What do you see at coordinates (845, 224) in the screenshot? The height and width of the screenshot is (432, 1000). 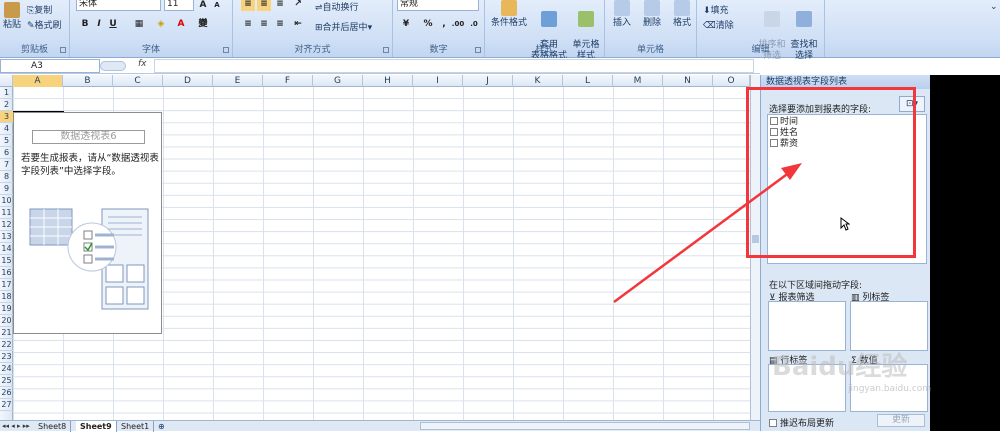 I see `mouse-cursor-icon` at bounding box center [845, 224].